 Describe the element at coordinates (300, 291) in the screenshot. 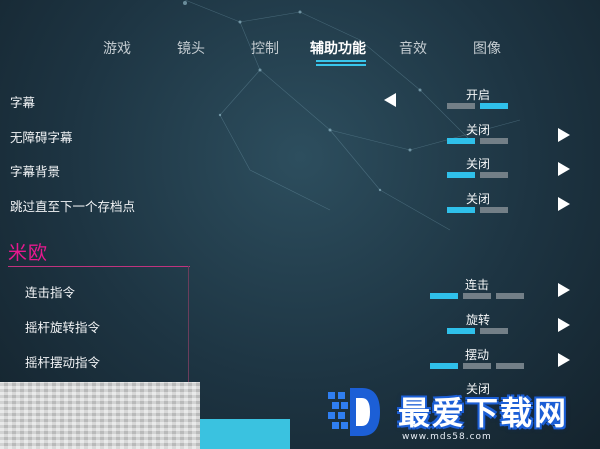

I see `setting-row-combo-prompt: 连击指令 连击` at that location.